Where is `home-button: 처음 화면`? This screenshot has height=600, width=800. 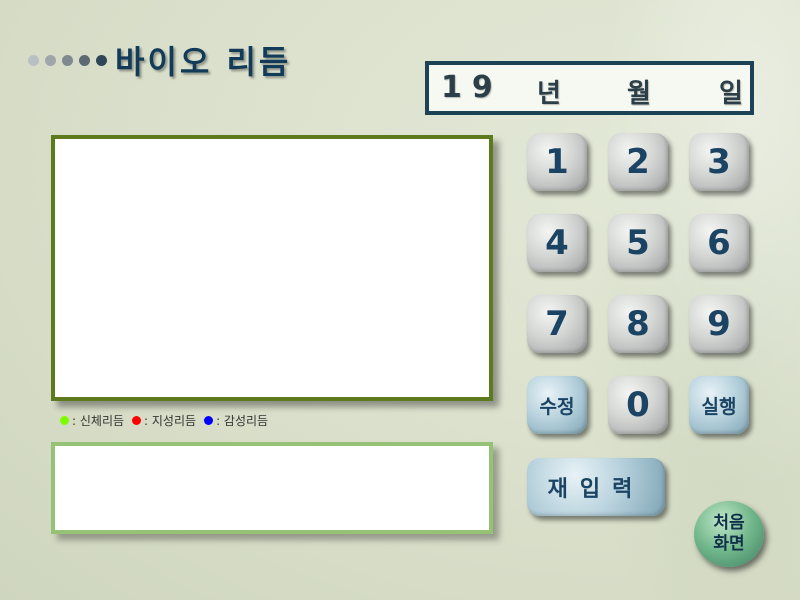 home-button: 처음 화면 is located at coordinates (729, 534).